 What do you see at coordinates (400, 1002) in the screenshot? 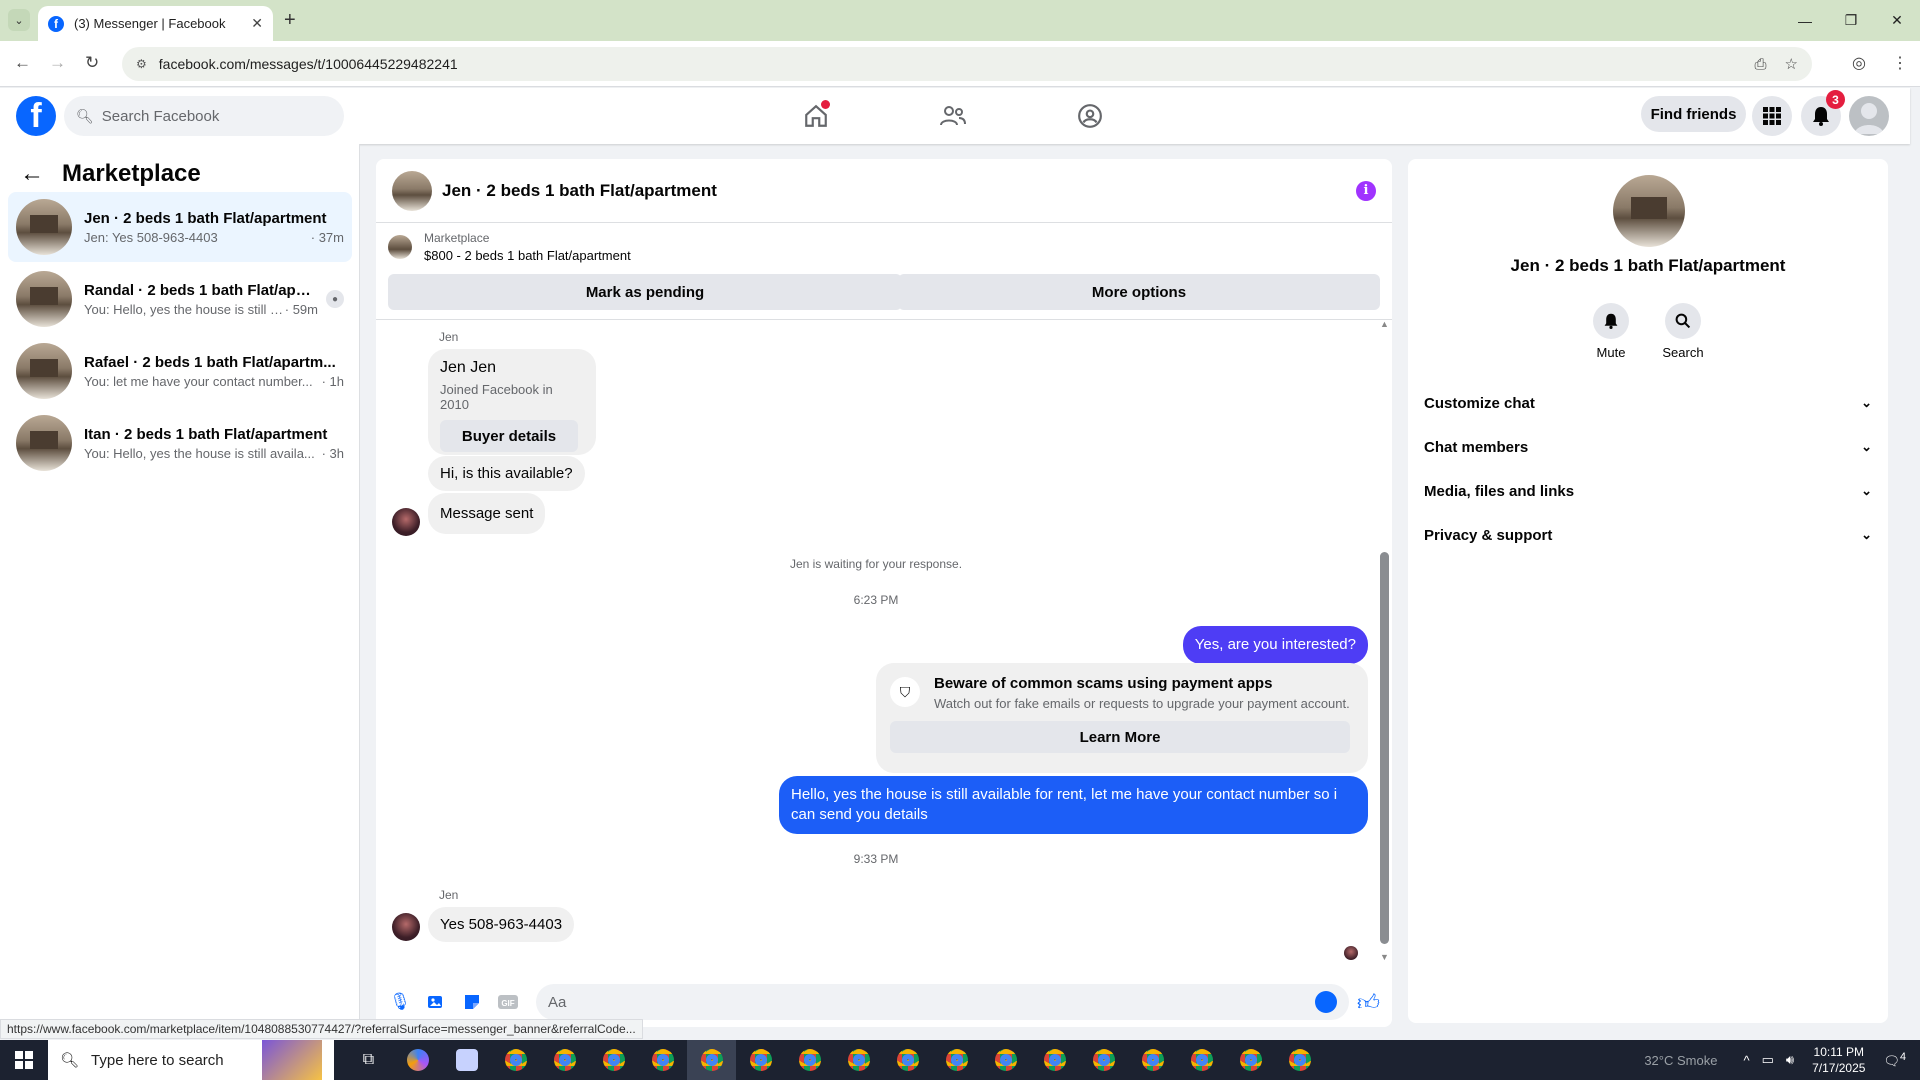
I see `microphone-icon: 🎙︎` at bounding box center [400, 1002].